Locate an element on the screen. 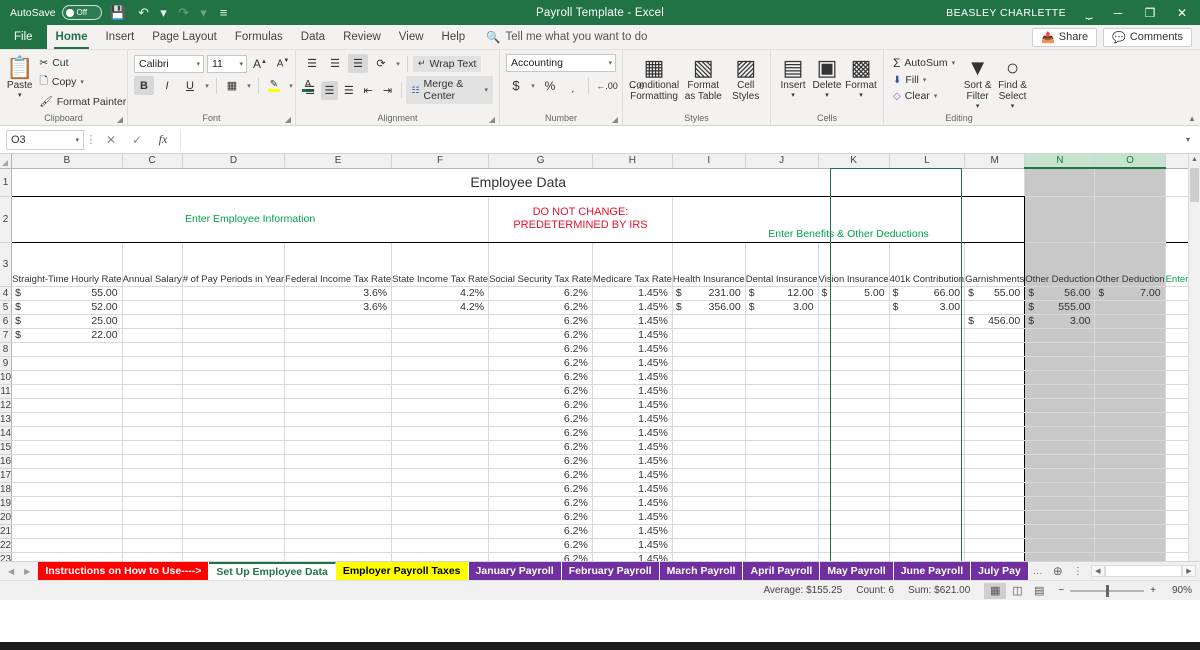  redo-icon: ↷ is located at coordinates (184, 13).